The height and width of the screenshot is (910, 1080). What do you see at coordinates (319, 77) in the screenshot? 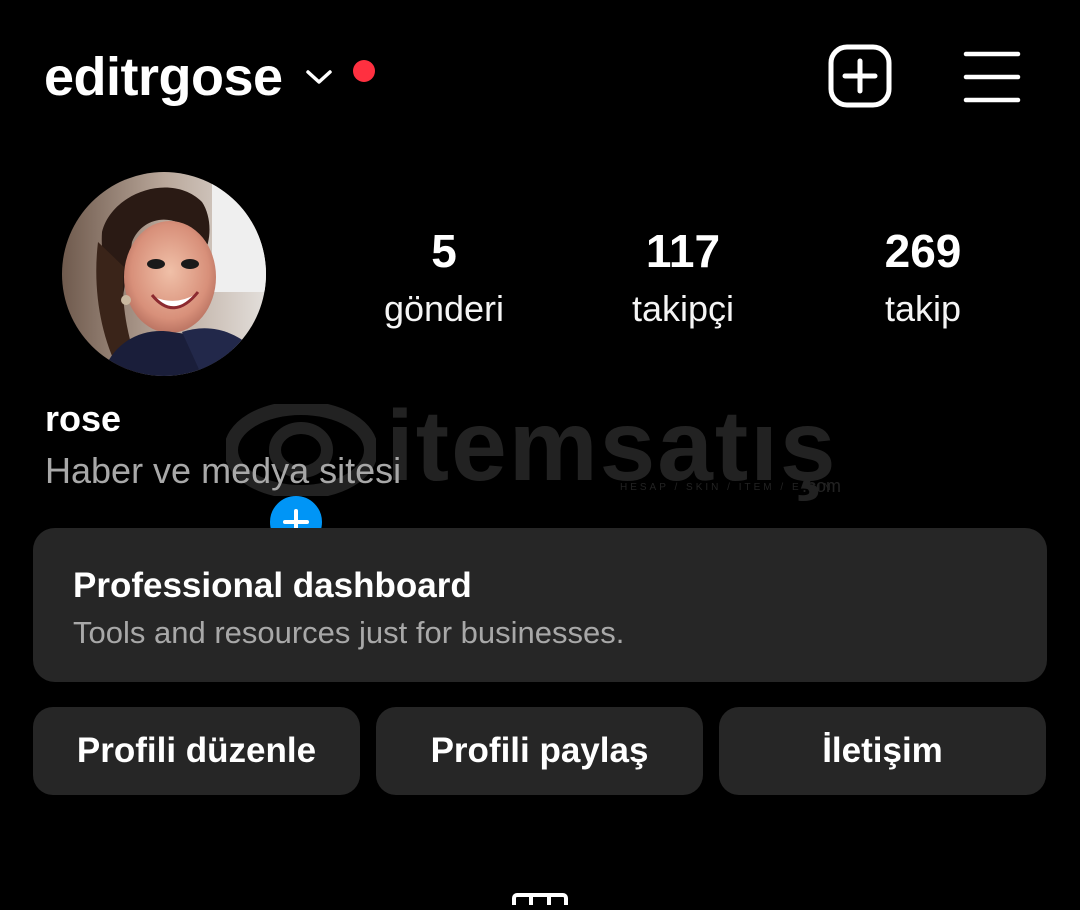
I see `chevron-down-icon` at bounding box center [319, 77].